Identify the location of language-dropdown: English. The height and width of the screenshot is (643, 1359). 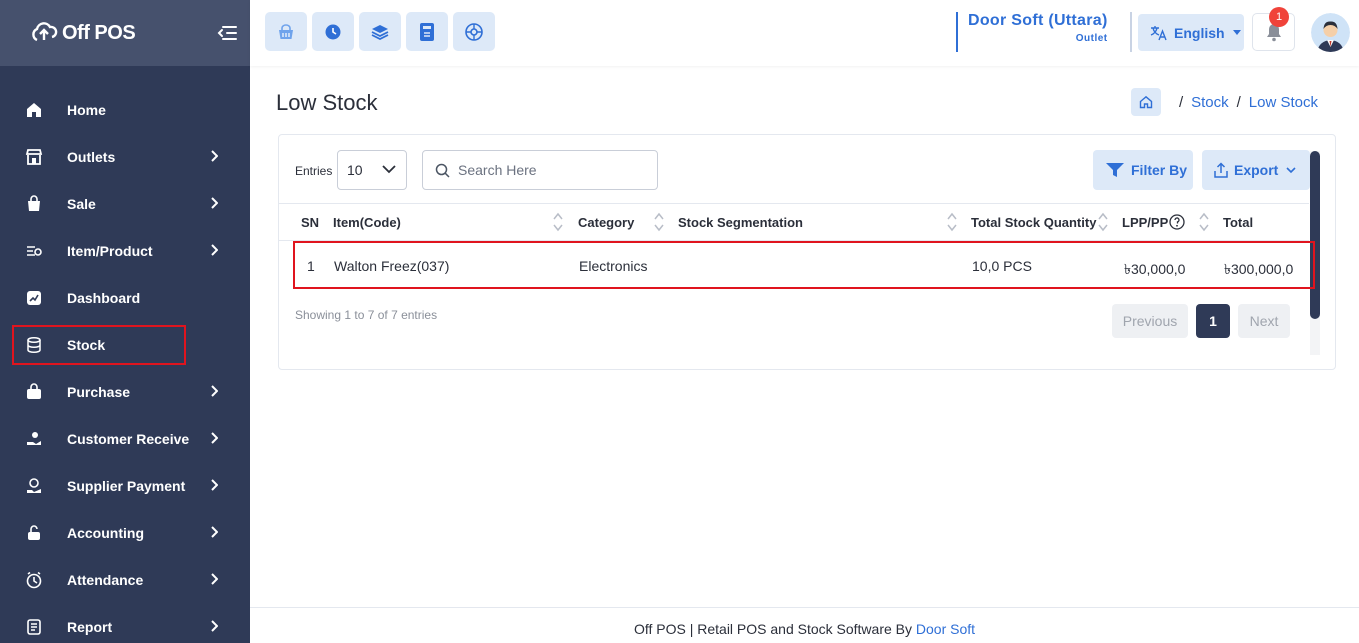
(1191, 32).